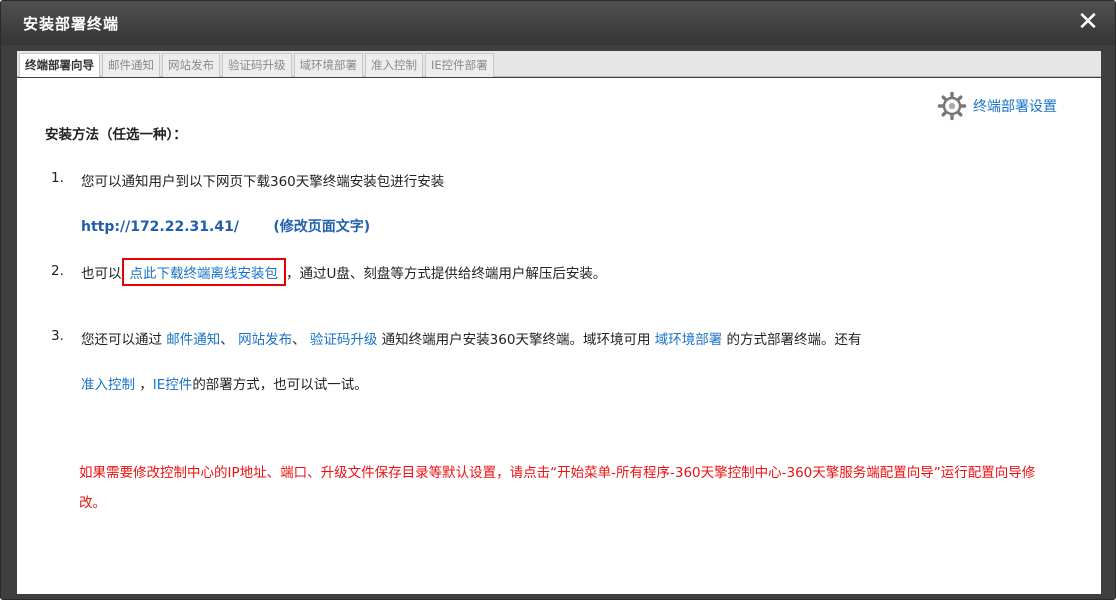 The image size is (1116, 600). I want to click on download-url-link: http://172.22.31.41/, so click(160, 227).